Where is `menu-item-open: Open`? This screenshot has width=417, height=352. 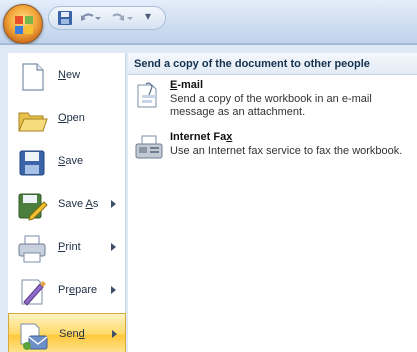 menu-item-open: Open is located at coordinates (67, 119).